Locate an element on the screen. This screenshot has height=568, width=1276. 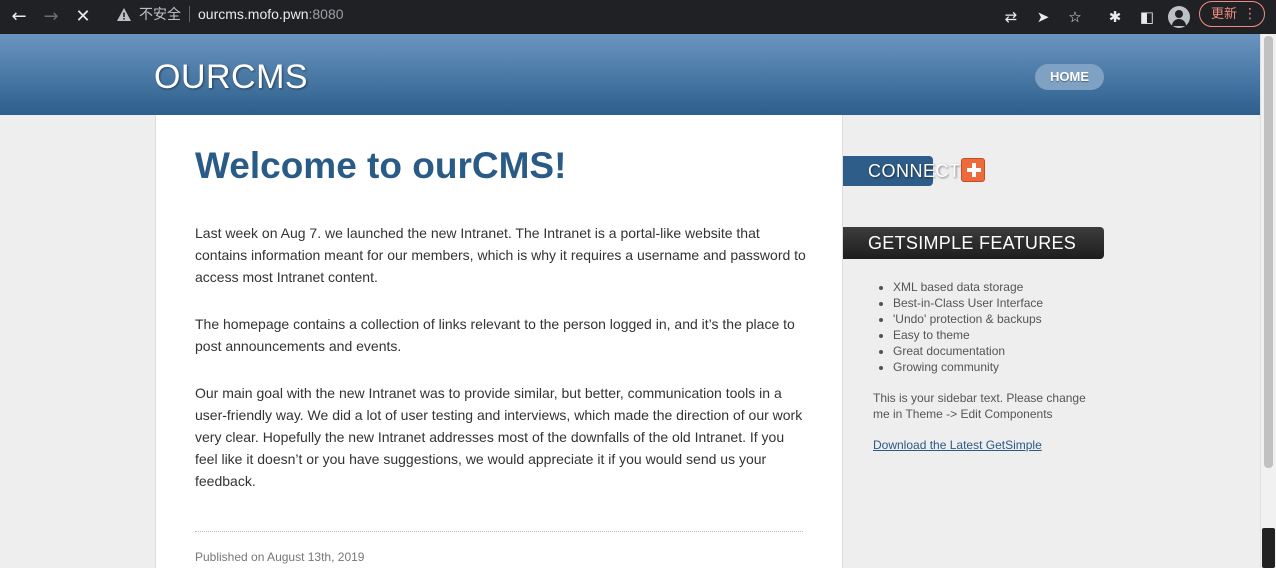
omnibox-divider is located at coordinates (189, 14).